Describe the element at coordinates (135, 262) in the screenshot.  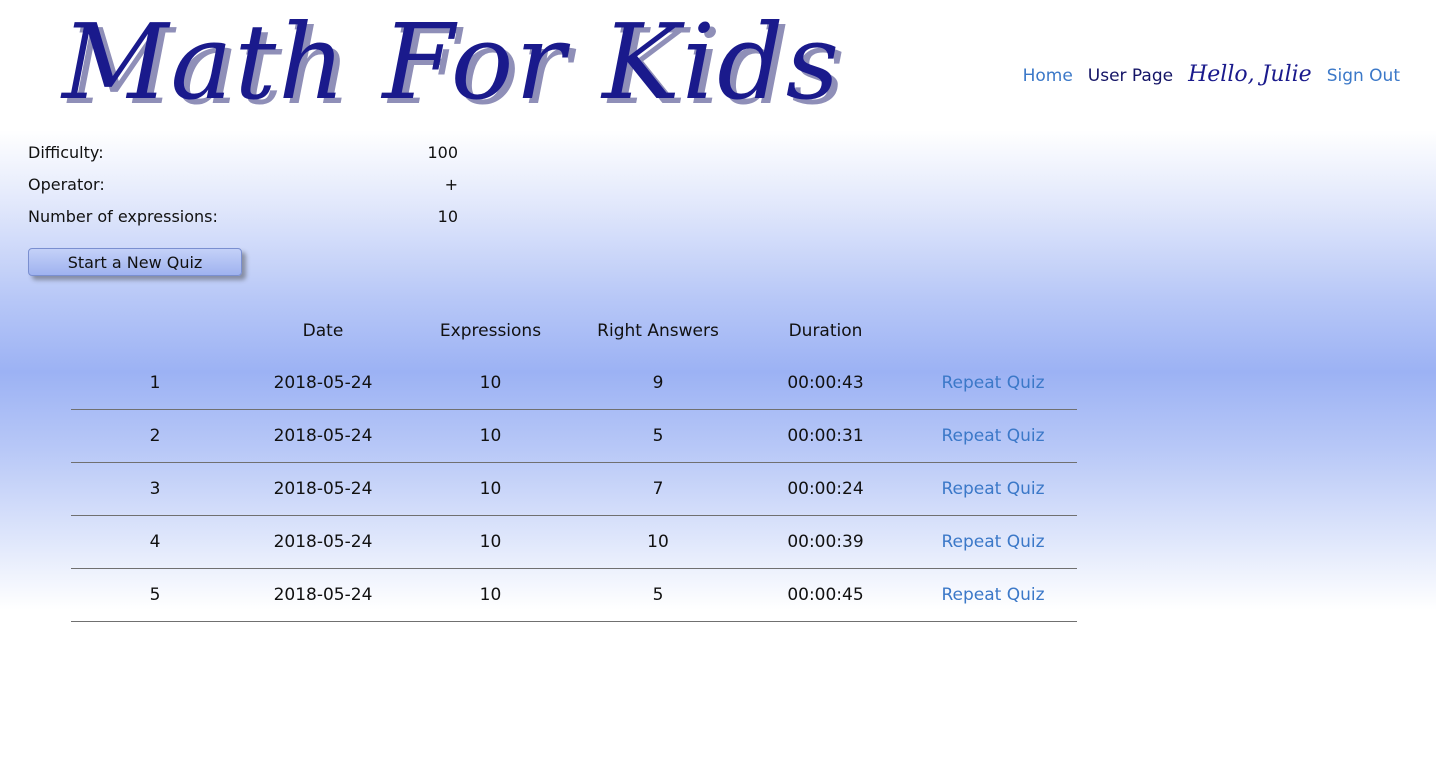
I see `start-new-quiz-button: Start a New Quiz` at that location.